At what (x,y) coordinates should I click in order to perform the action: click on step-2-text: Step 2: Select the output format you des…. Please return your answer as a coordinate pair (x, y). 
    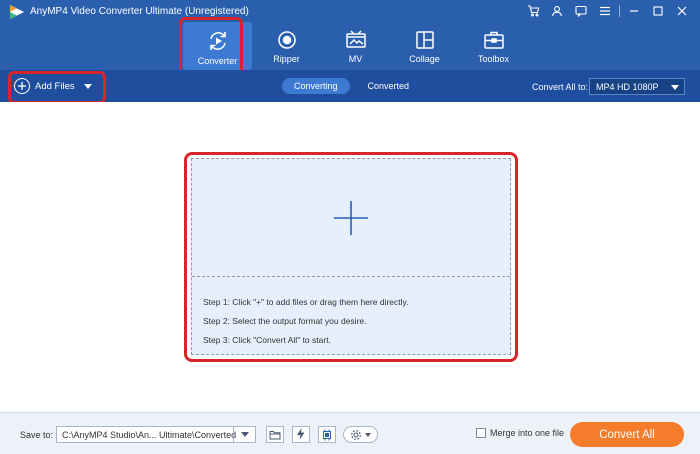
    Looking at the image, I should click on (285, 321).